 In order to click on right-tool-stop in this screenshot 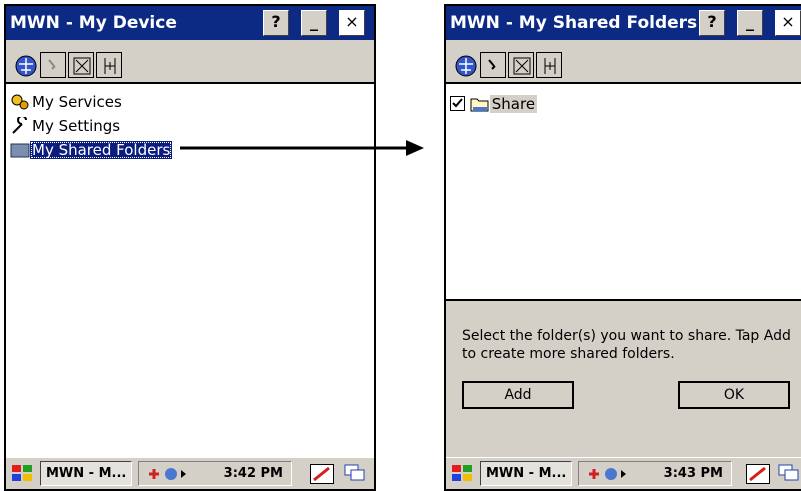, I will do `click(521, 65)`.